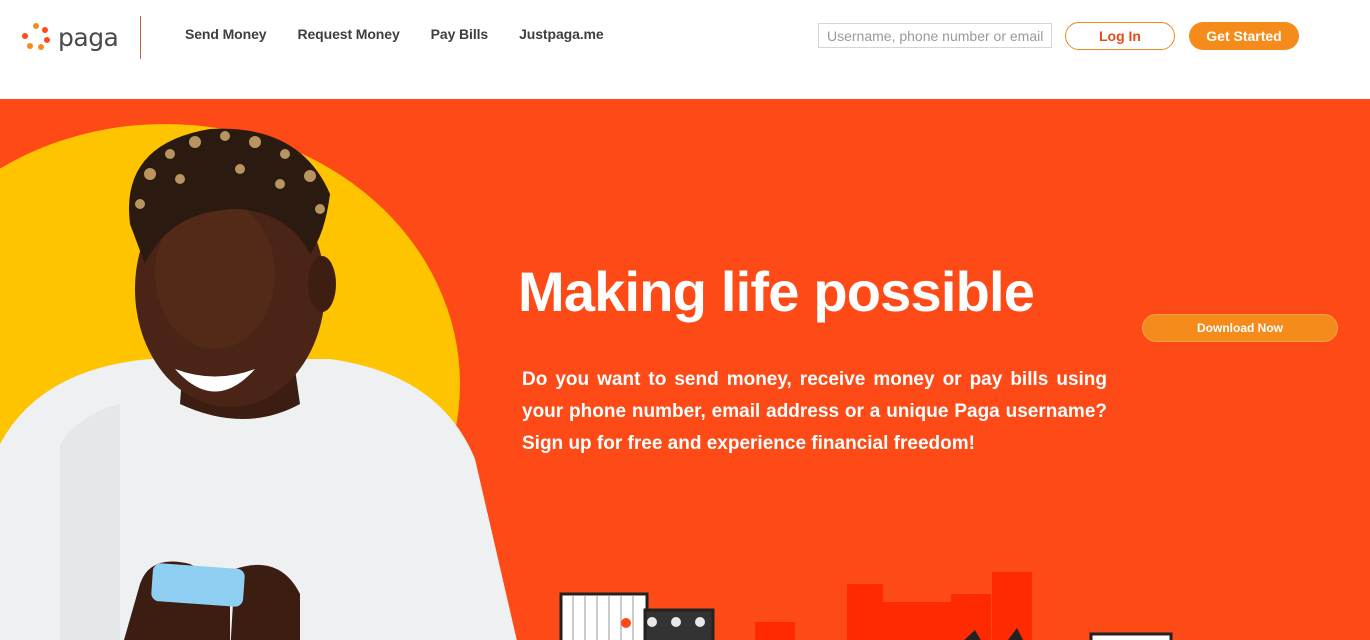 This screenshot has width=1370, height=640. What do you see at coordinates (140, 37) in the screenshot?
I see `logo-divider` at bounding box center [140, 37].